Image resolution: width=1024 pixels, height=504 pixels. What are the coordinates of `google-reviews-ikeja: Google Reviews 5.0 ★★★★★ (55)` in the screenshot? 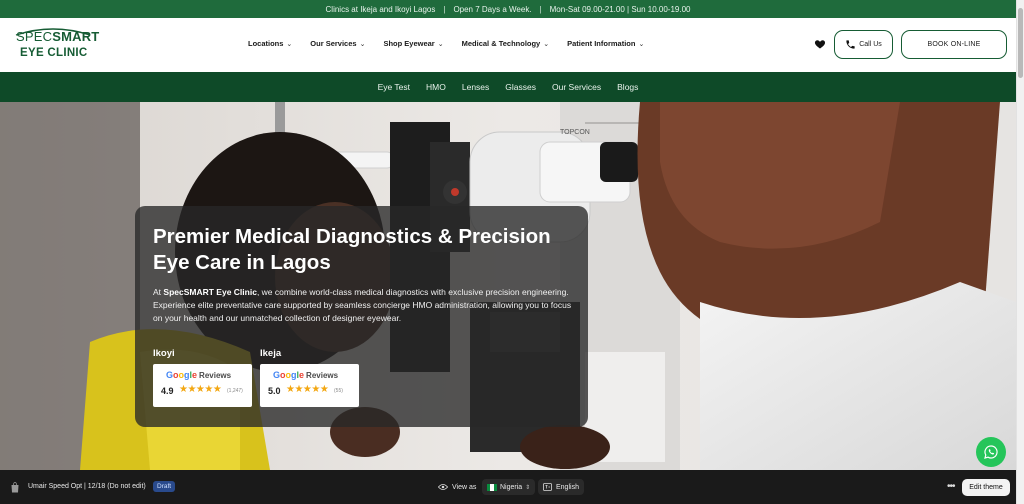 It's located at (309, 385).